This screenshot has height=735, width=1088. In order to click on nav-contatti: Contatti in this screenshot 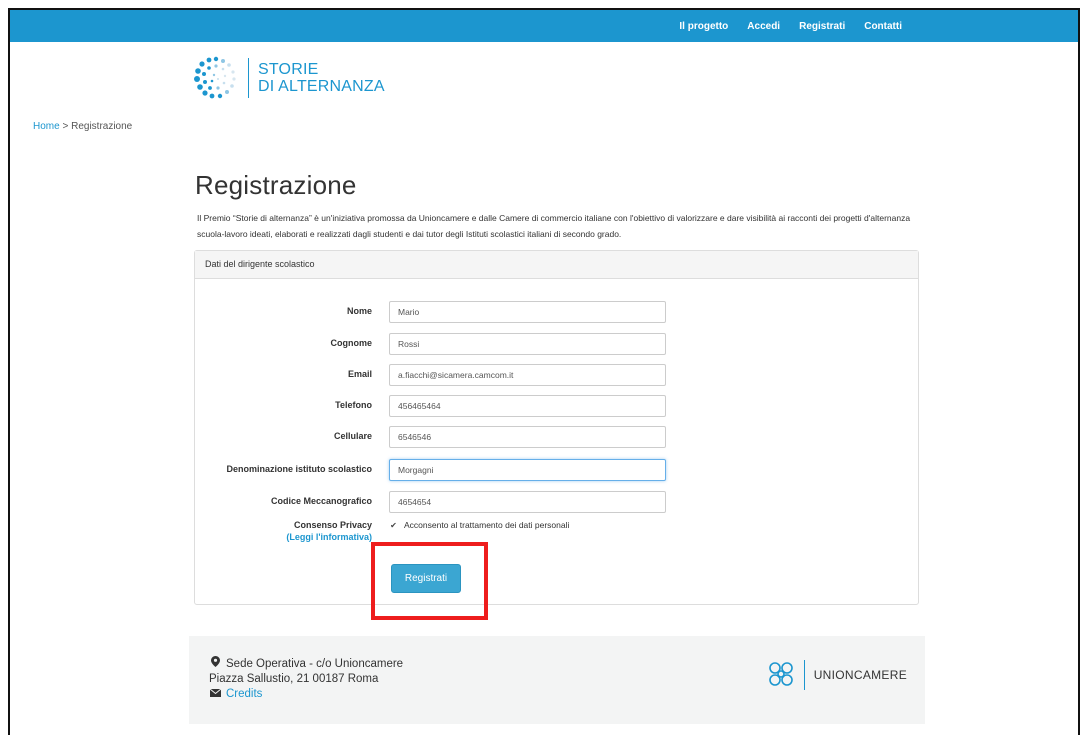, I will do `click(883, 26)`.